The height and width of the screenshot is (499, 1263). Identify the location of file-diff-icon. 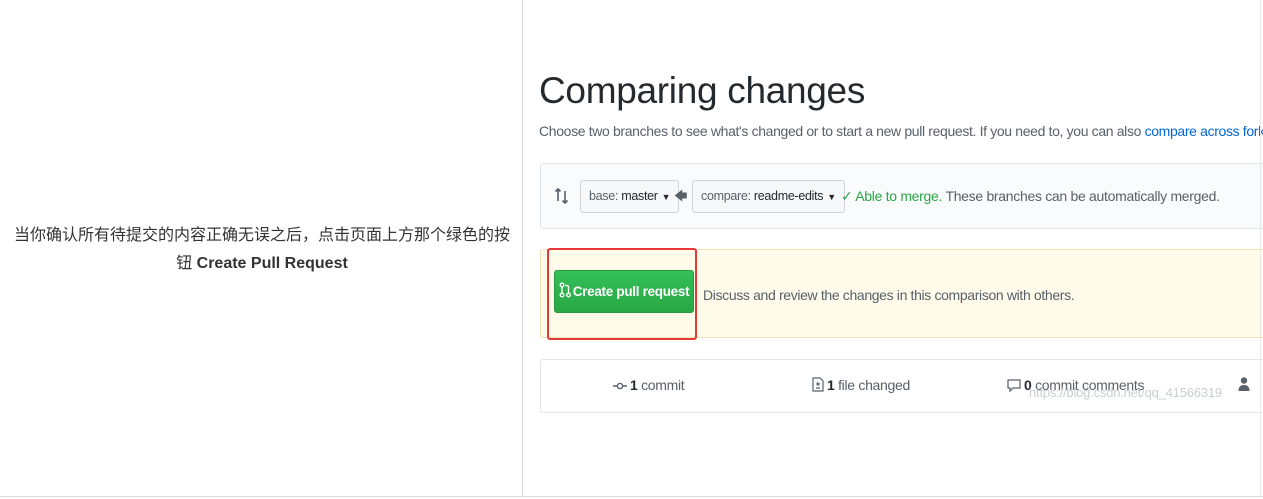
(818, 384).